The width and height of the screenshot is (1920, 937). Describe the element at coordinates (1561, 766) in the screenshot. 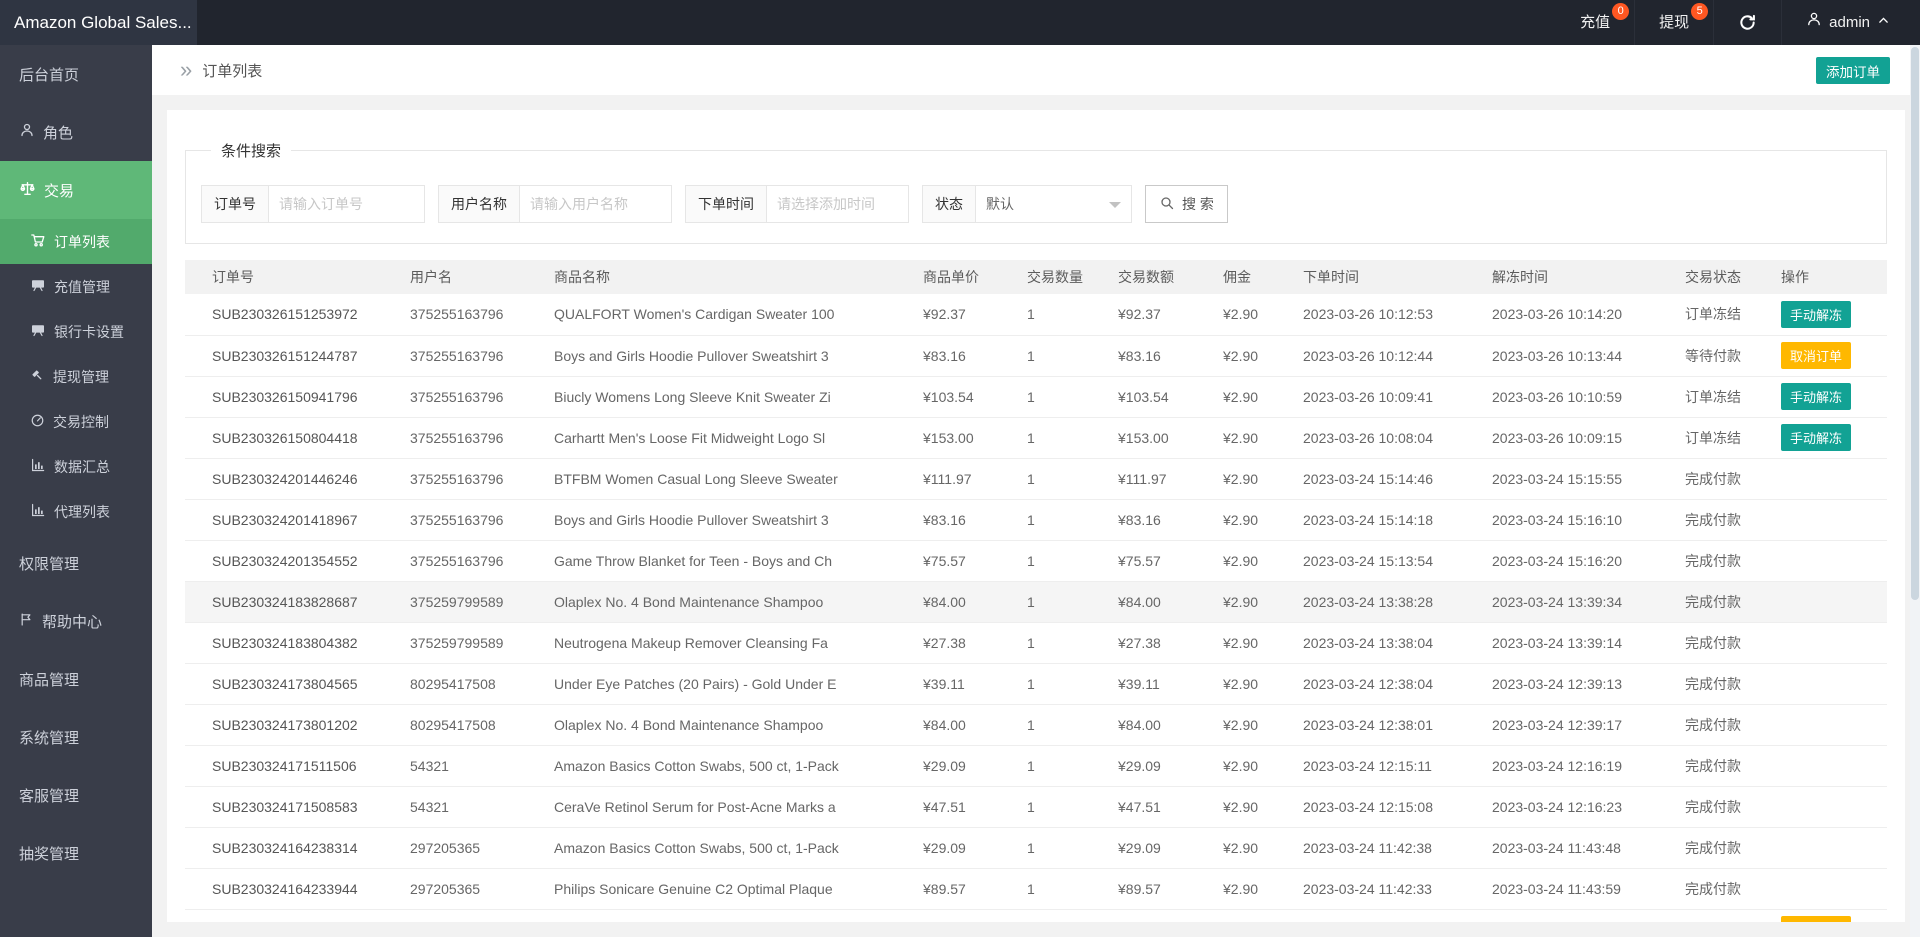

I see `cell-unfreeze-time: 2023-03-24 12:16:19` at that location.